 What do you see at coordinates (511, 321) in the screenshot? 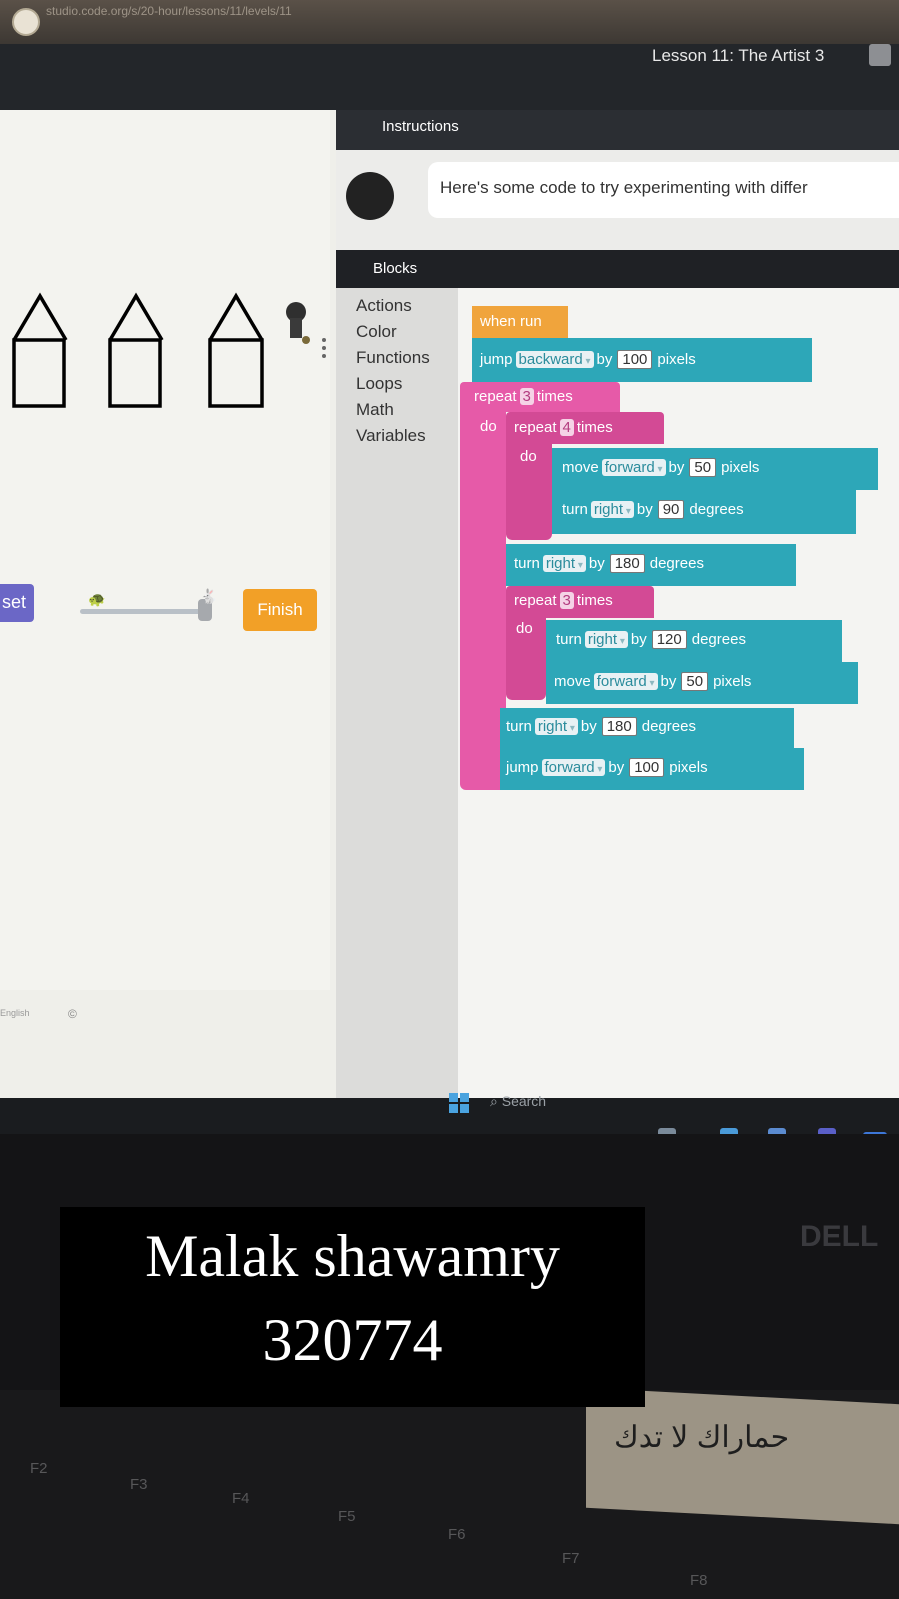
I see `when-run-label: when run` at bounding box center [511, 321].